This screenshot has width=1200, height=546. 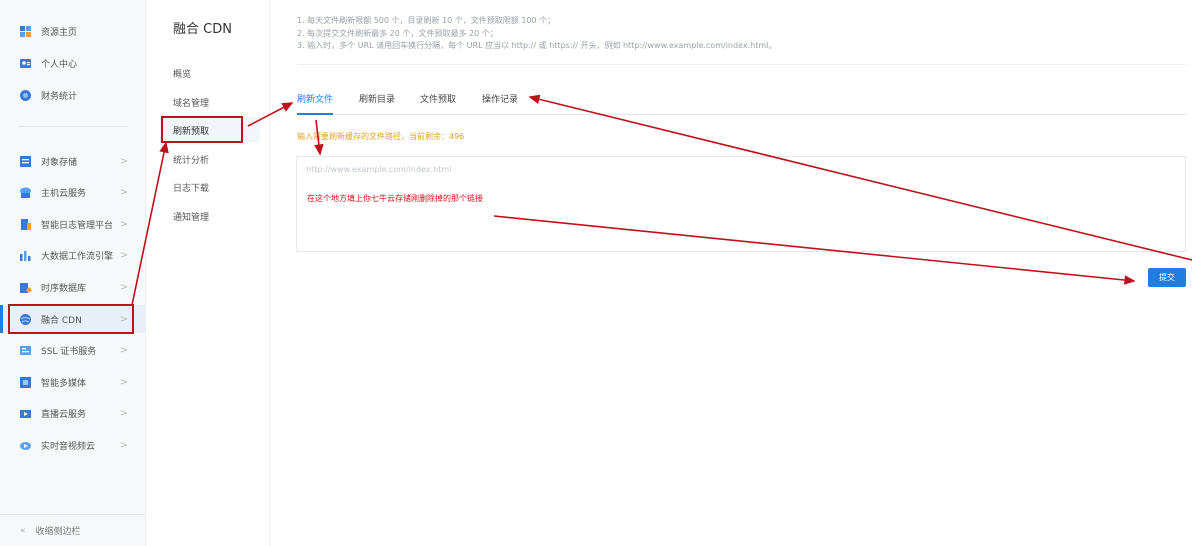 What do you see at coordinates (202, 29) in the screenshot?
I see `subnav-title: 融合 CDN` at bounding box center [202, 29].